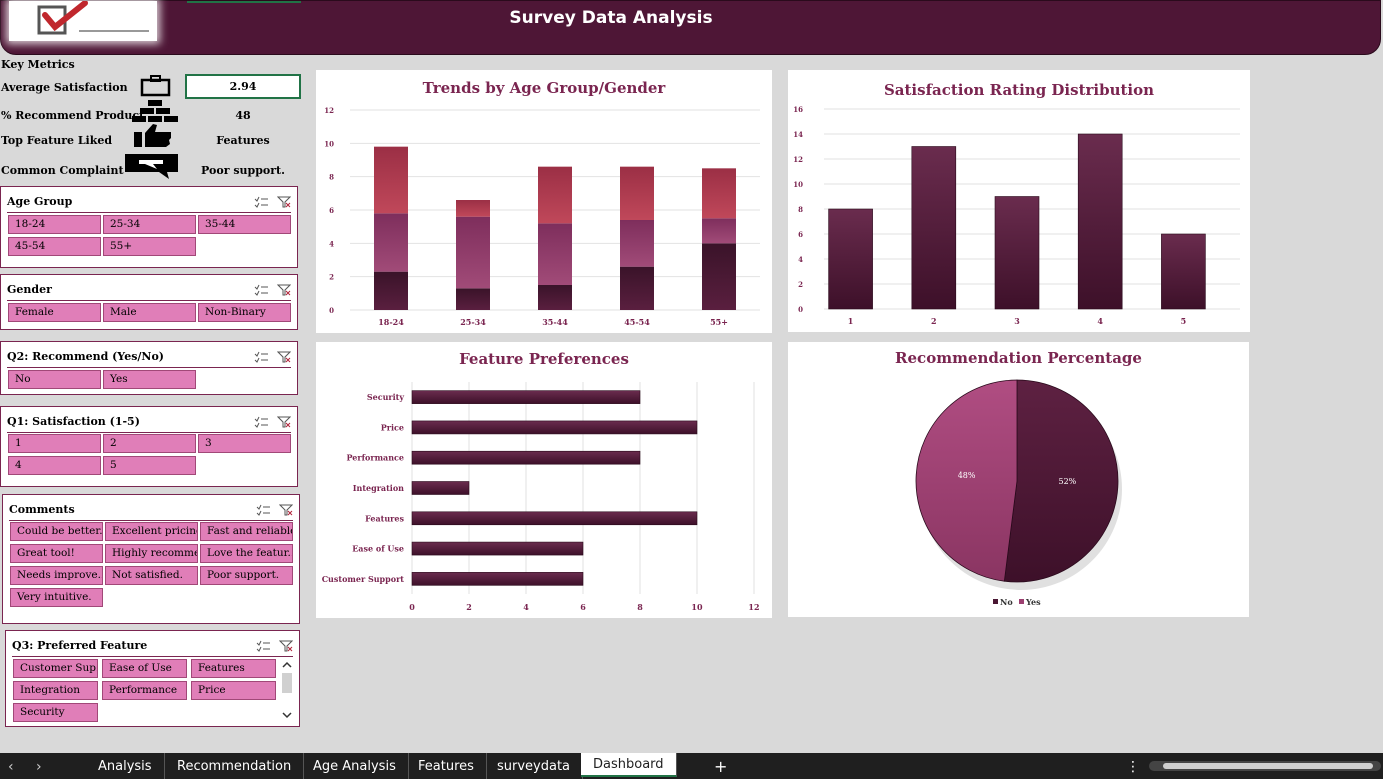  Describe the element at coordinates (1068, 481) in the screenshot. I see `pie-data-label: 52%` at that location.